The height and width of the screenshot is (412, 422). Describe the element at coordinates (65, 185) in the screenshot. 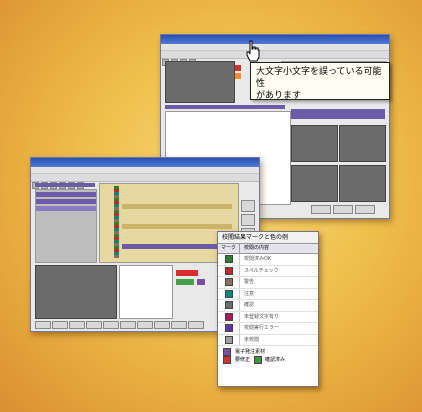

I see `header-bar` at that location.